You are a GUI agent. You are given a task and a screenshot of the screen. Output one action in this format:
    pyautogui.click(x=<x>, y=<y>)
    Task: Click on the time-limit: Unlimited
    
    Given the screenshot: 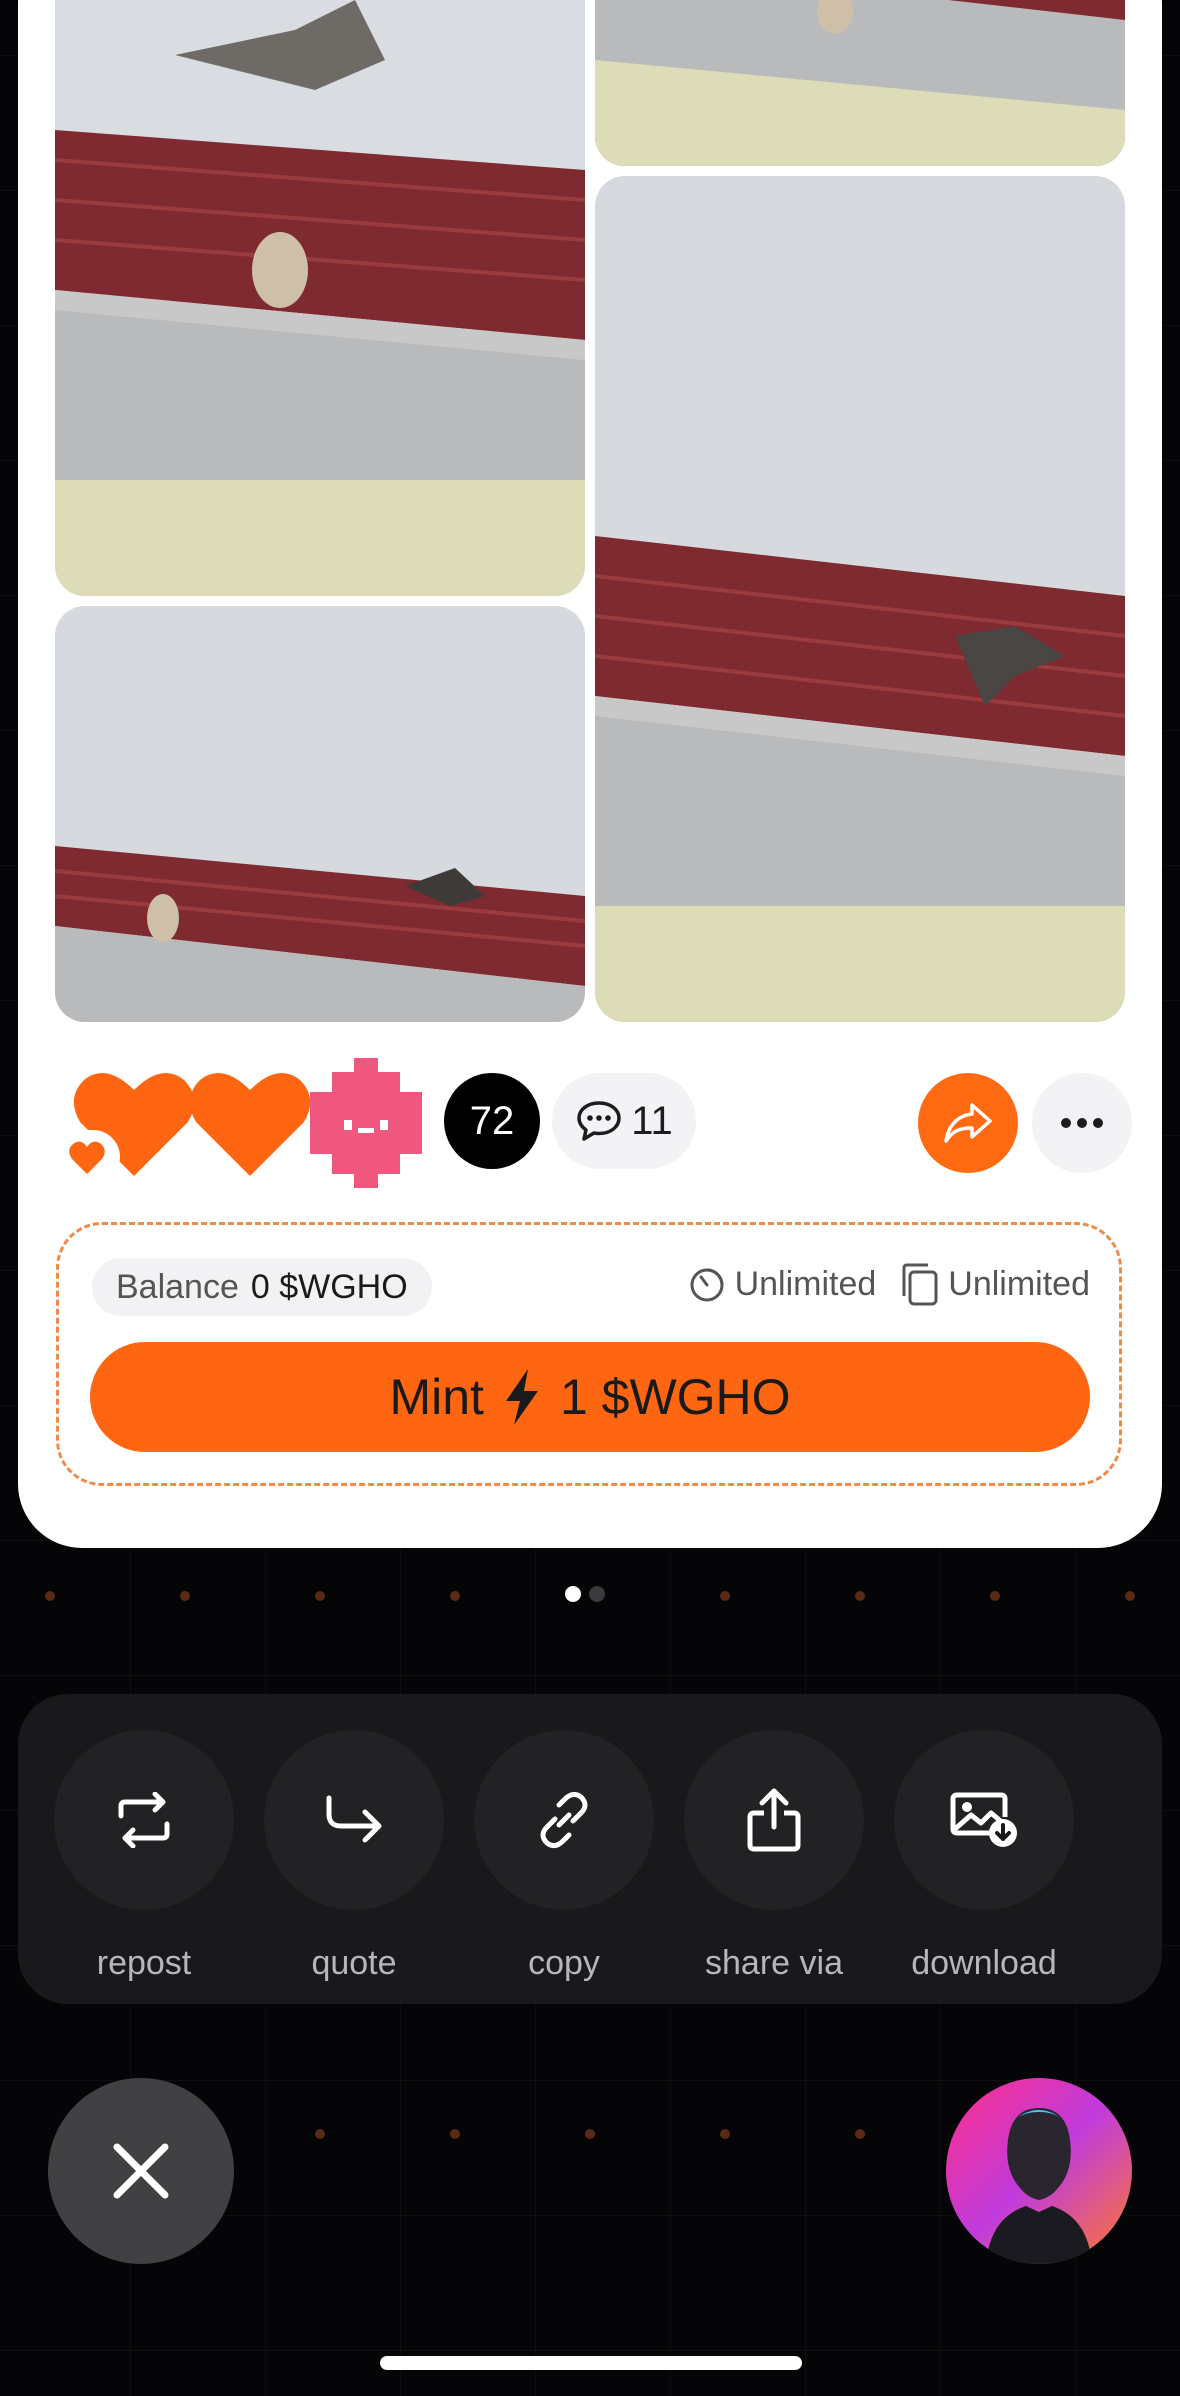 What is the action you would take?
    pyautogui.click(x=782, y=1284)
    